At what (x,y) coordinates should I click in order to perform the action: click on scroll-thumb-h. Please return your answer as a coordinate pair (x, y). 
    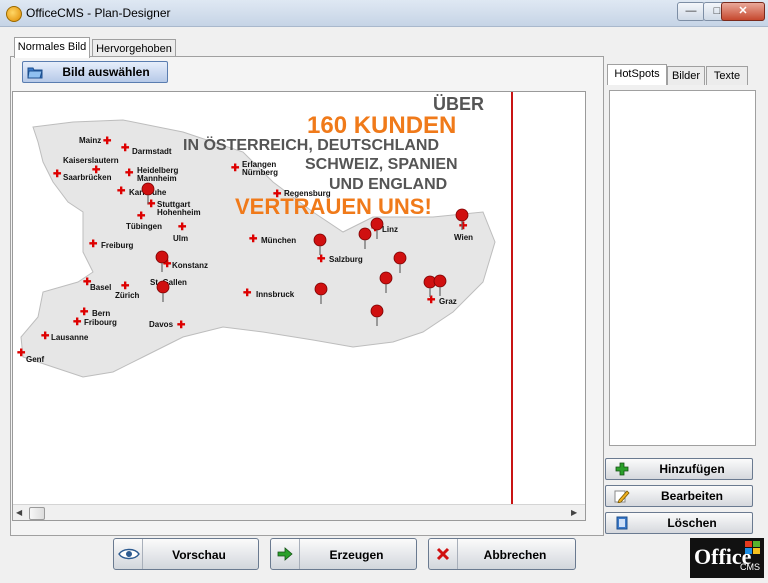
    Looking at the image, I should click on (37, 513).